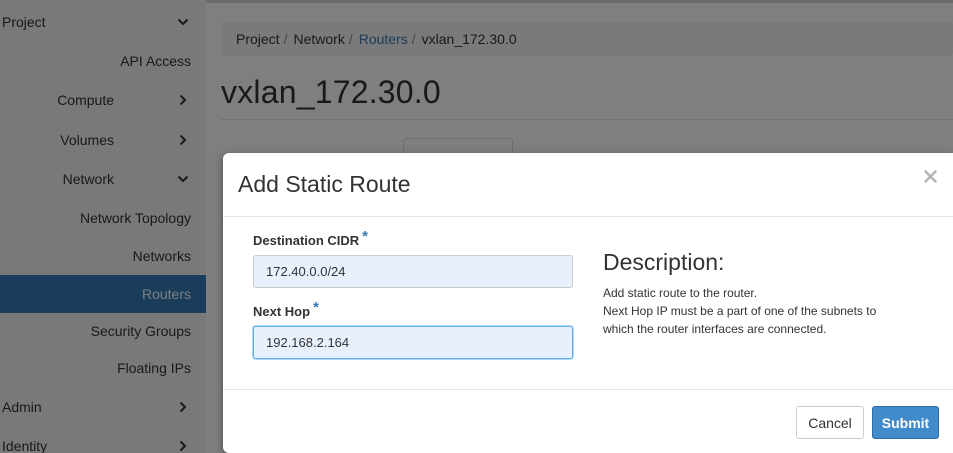  I want to click on next-hop-label-text: Next Hop, so click(282, 311).